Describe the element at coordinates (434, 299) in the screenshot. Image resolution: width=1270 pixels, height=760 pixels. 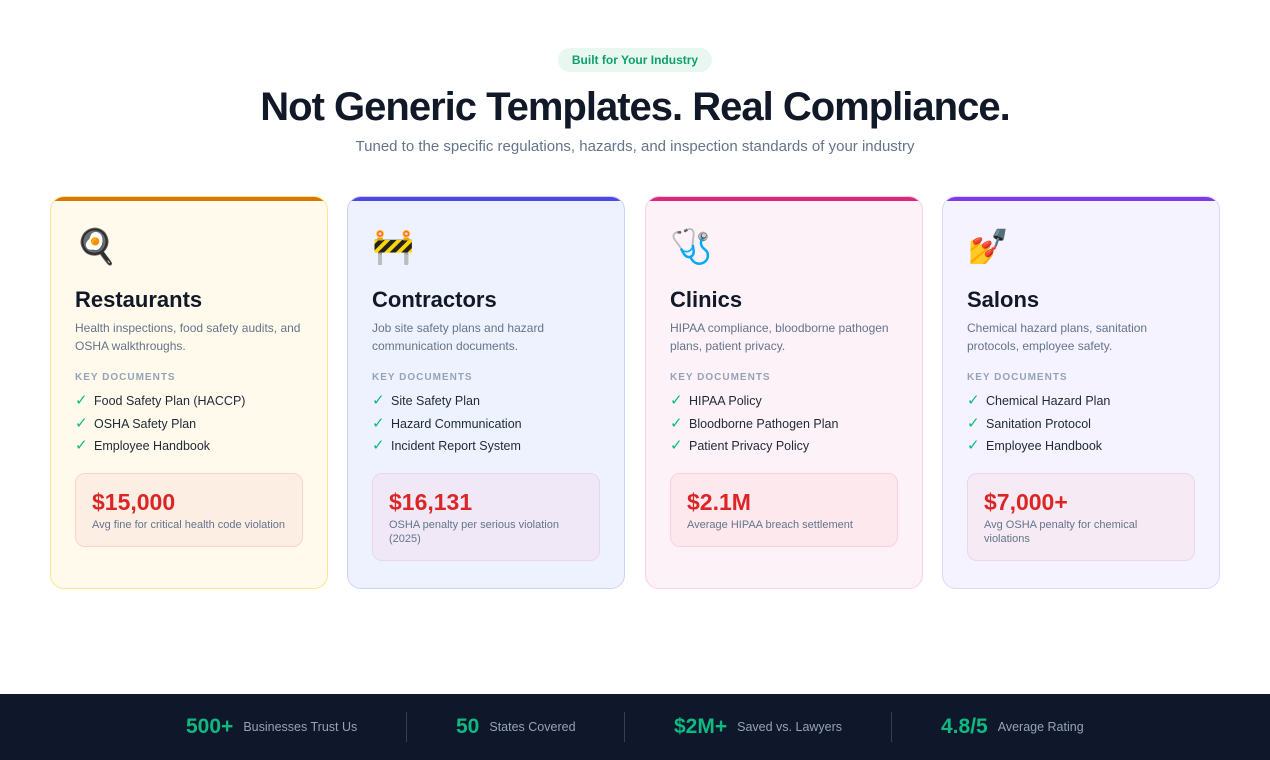
I see `card-title: Contractors` at that location.